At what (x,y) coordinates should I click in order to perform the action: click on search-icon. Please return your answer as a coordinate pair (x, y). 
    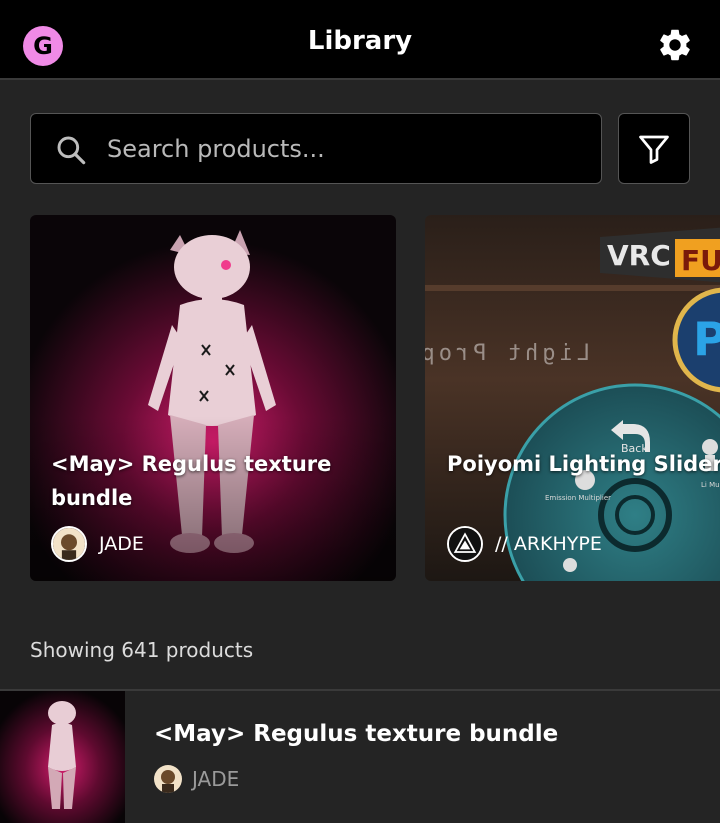
    Looking at the image, I should click on (71, 150).